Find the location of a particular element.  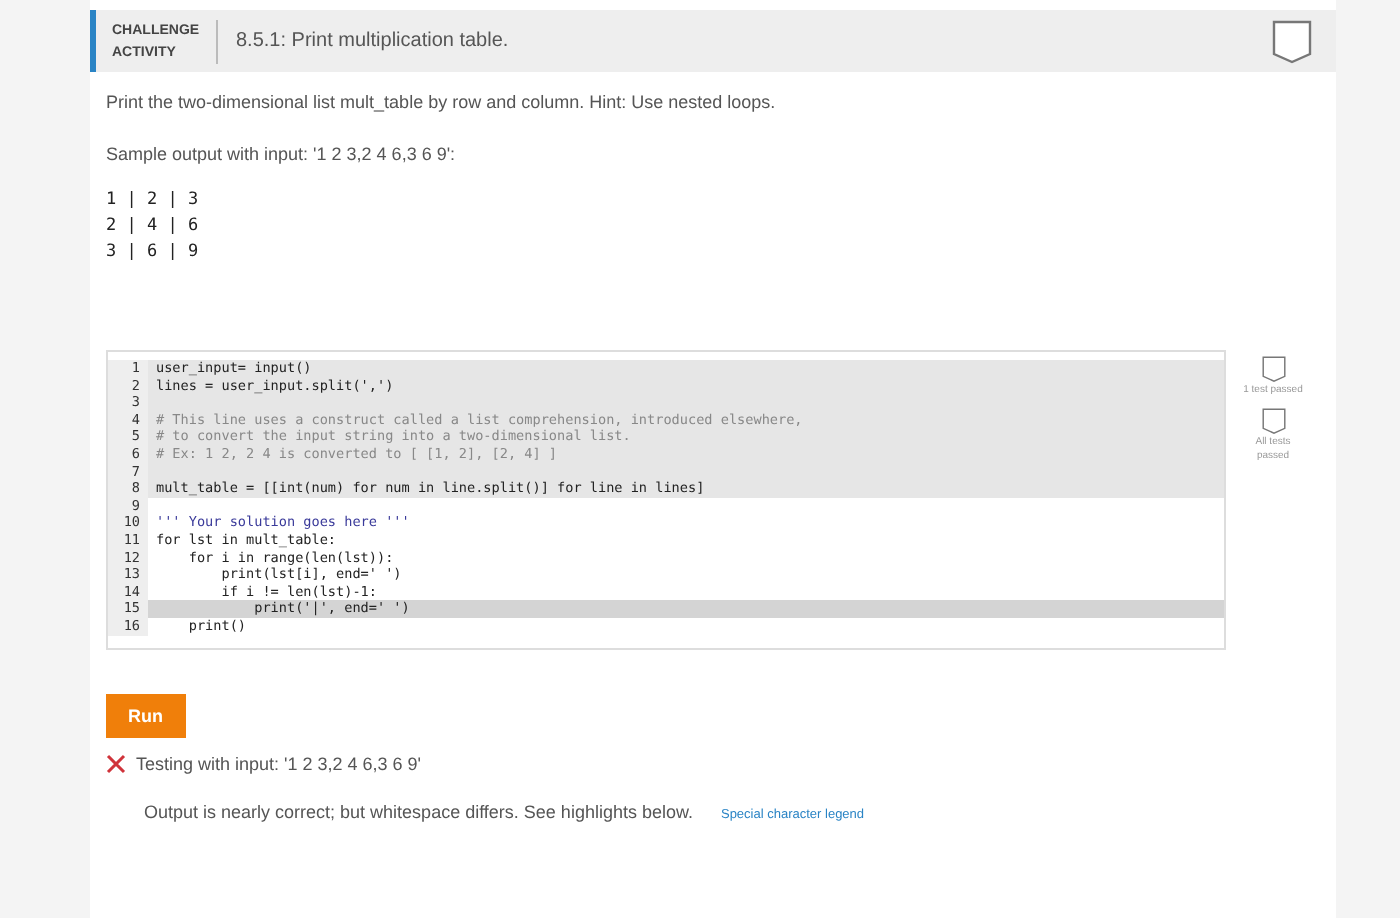

prompt-text: Print the two-dimensional list mult_table by row and column. Hint: Use nested loops. is located at coordinates (442, 102).